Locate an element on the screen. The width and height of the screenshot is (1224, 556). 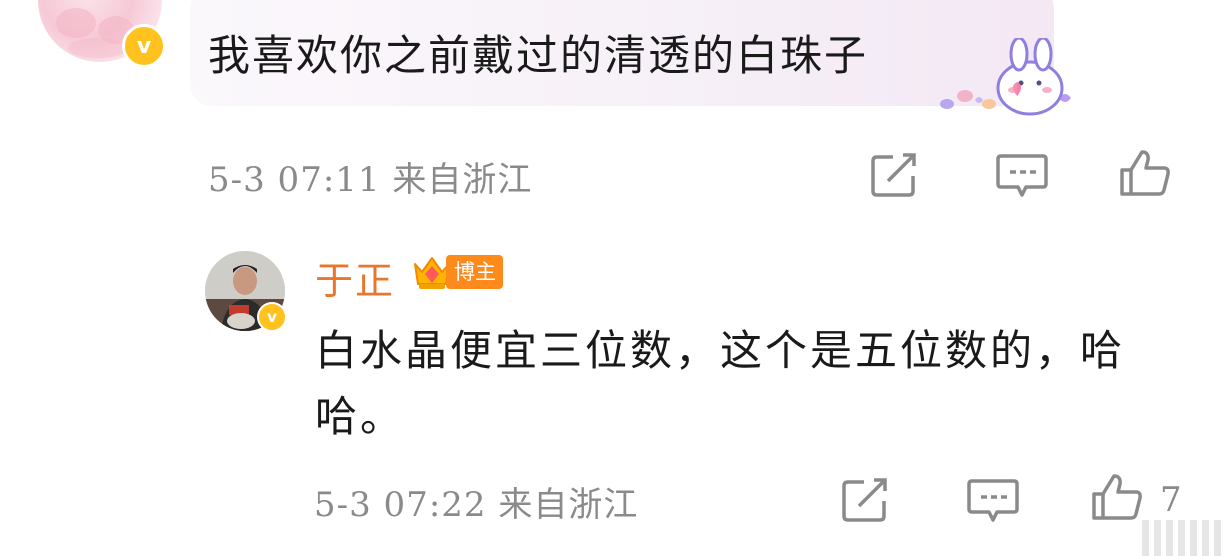
watermark is located at coordinates (1183, 538).